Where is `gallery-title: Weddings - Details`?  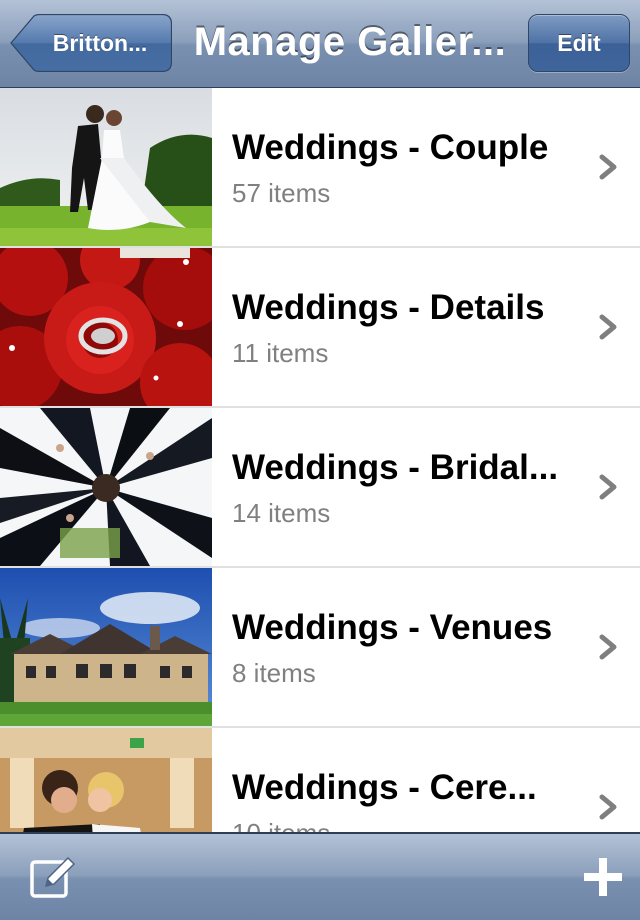 gallery-title: Weddings - Details is located at coordinates (388, 307).